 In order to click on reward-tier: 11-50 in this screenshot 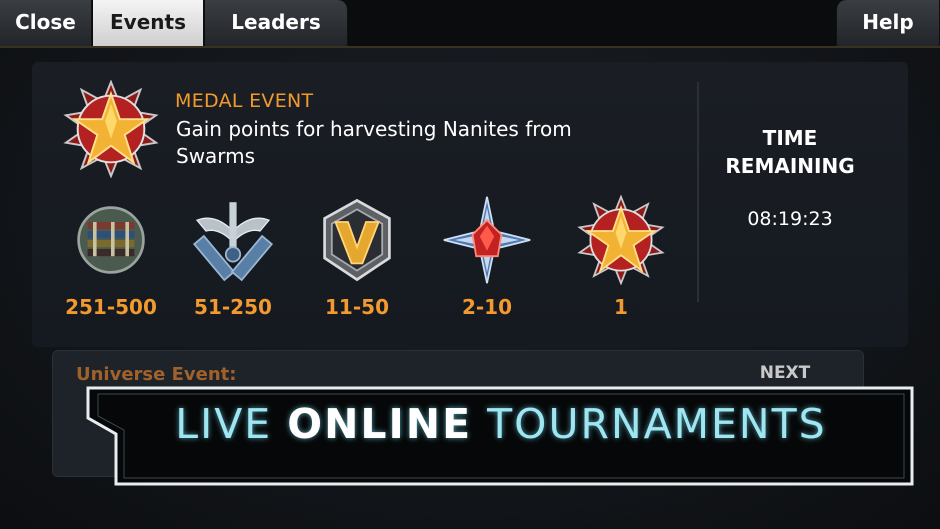, I will do `click(357, 257)`.